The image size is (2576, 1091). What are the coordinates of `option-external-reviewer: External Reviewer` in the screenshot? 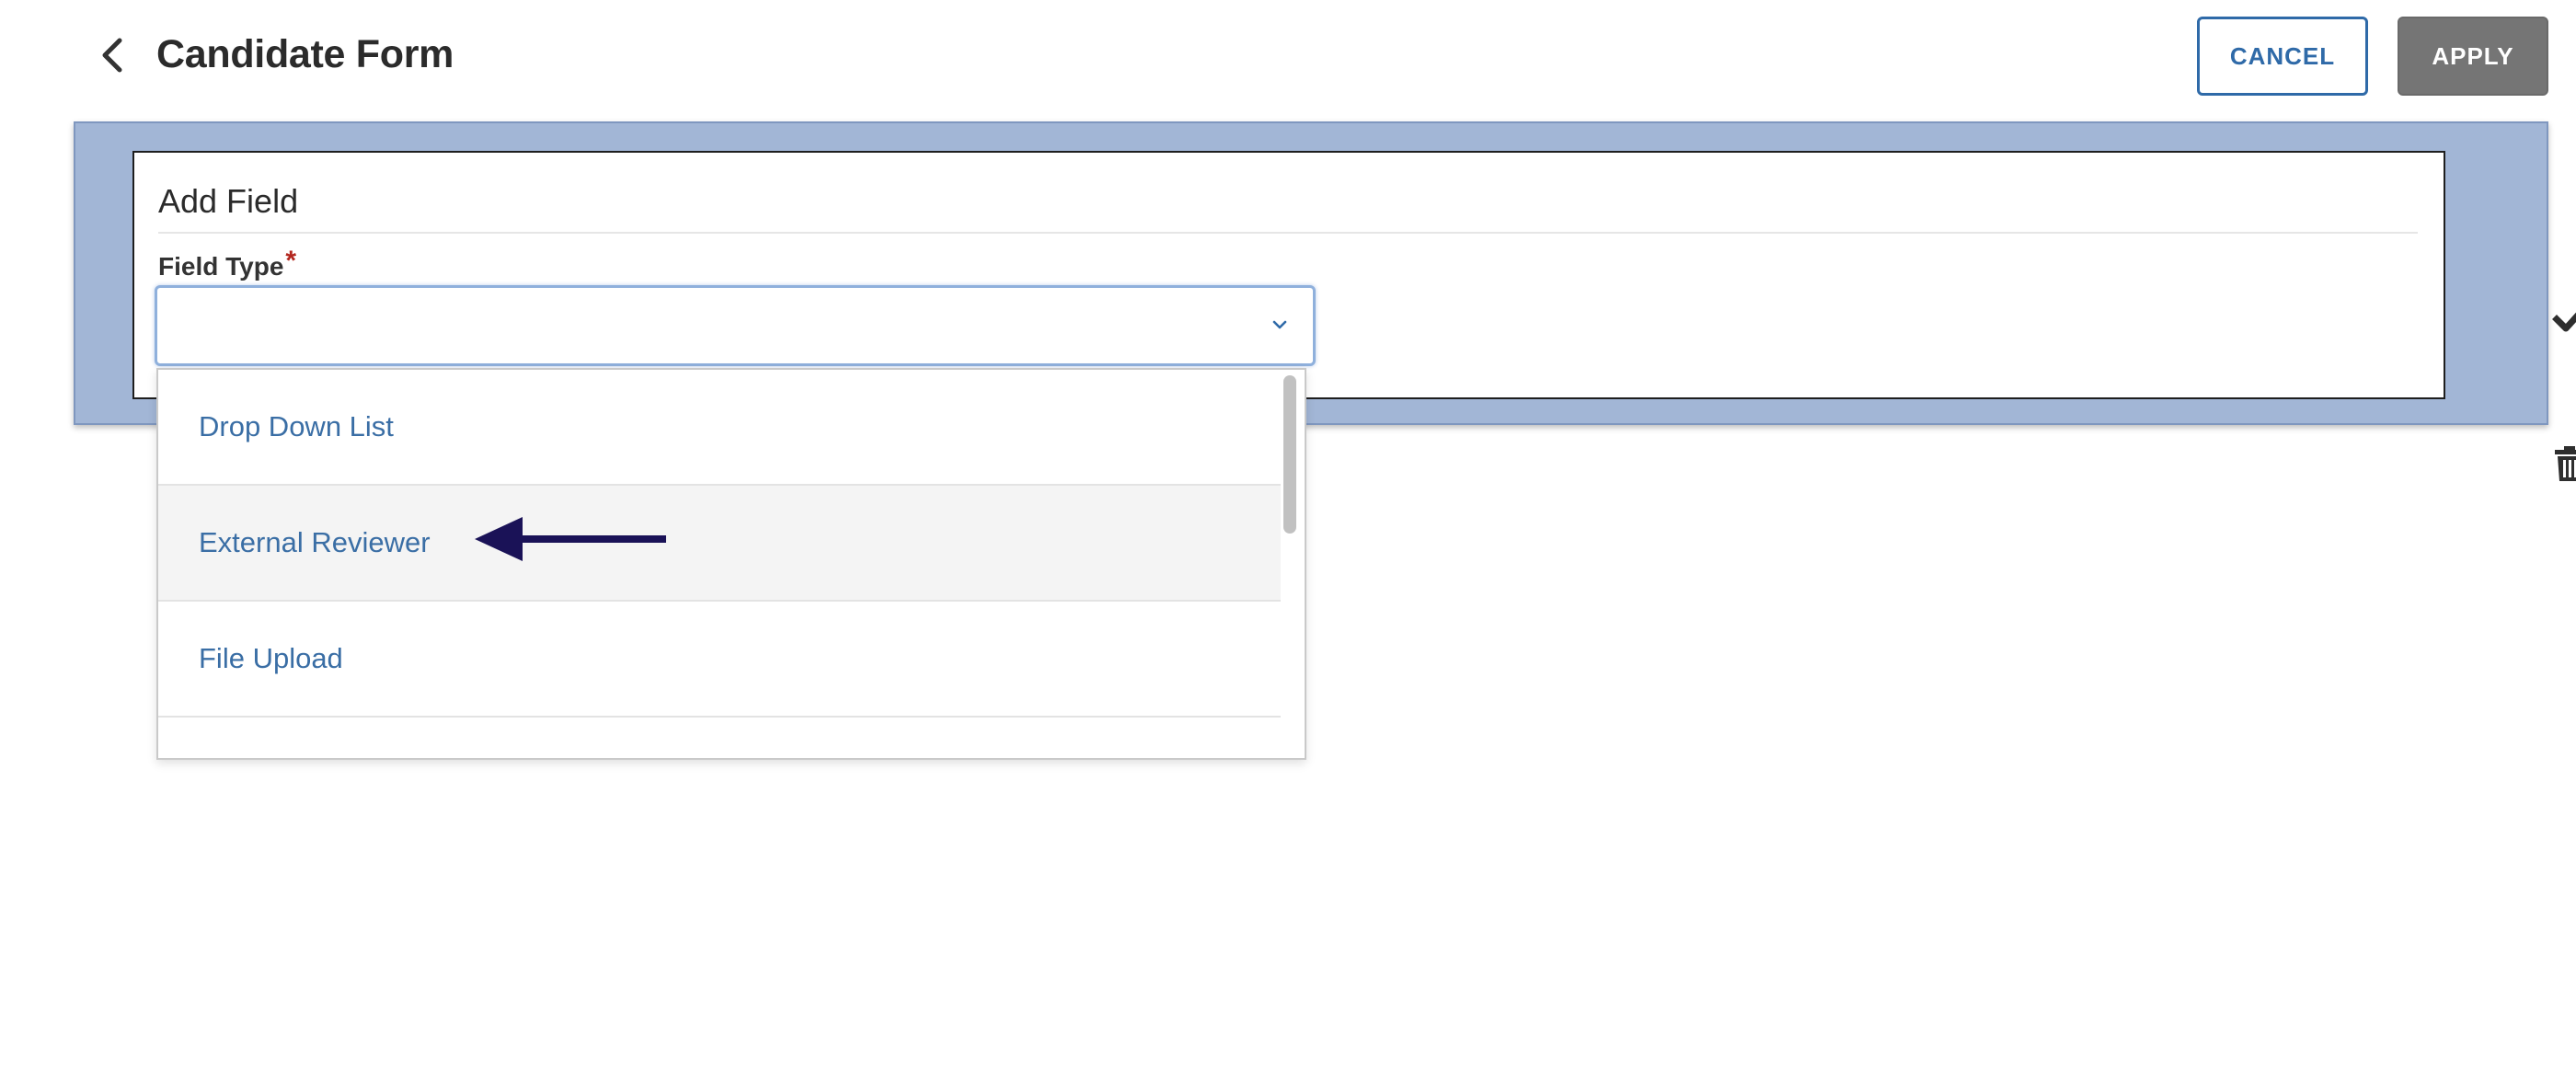 It's located at (719, 544).